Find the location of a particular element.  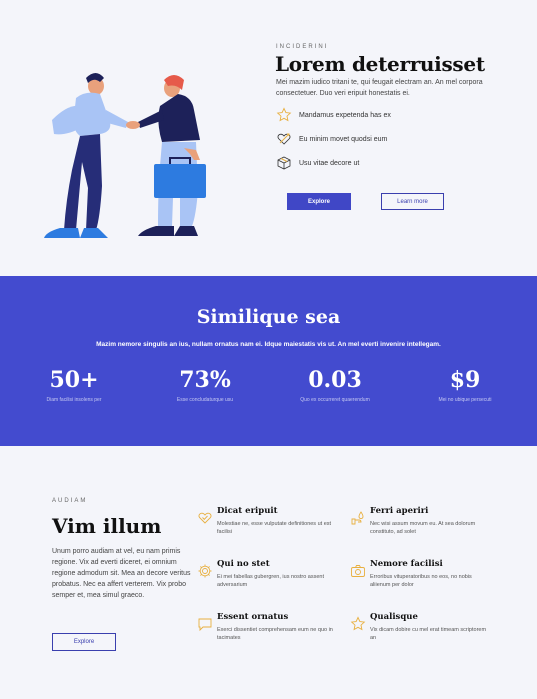

stat-item: 73% Esse concludaturque usu is located at coordinates (205, 384).